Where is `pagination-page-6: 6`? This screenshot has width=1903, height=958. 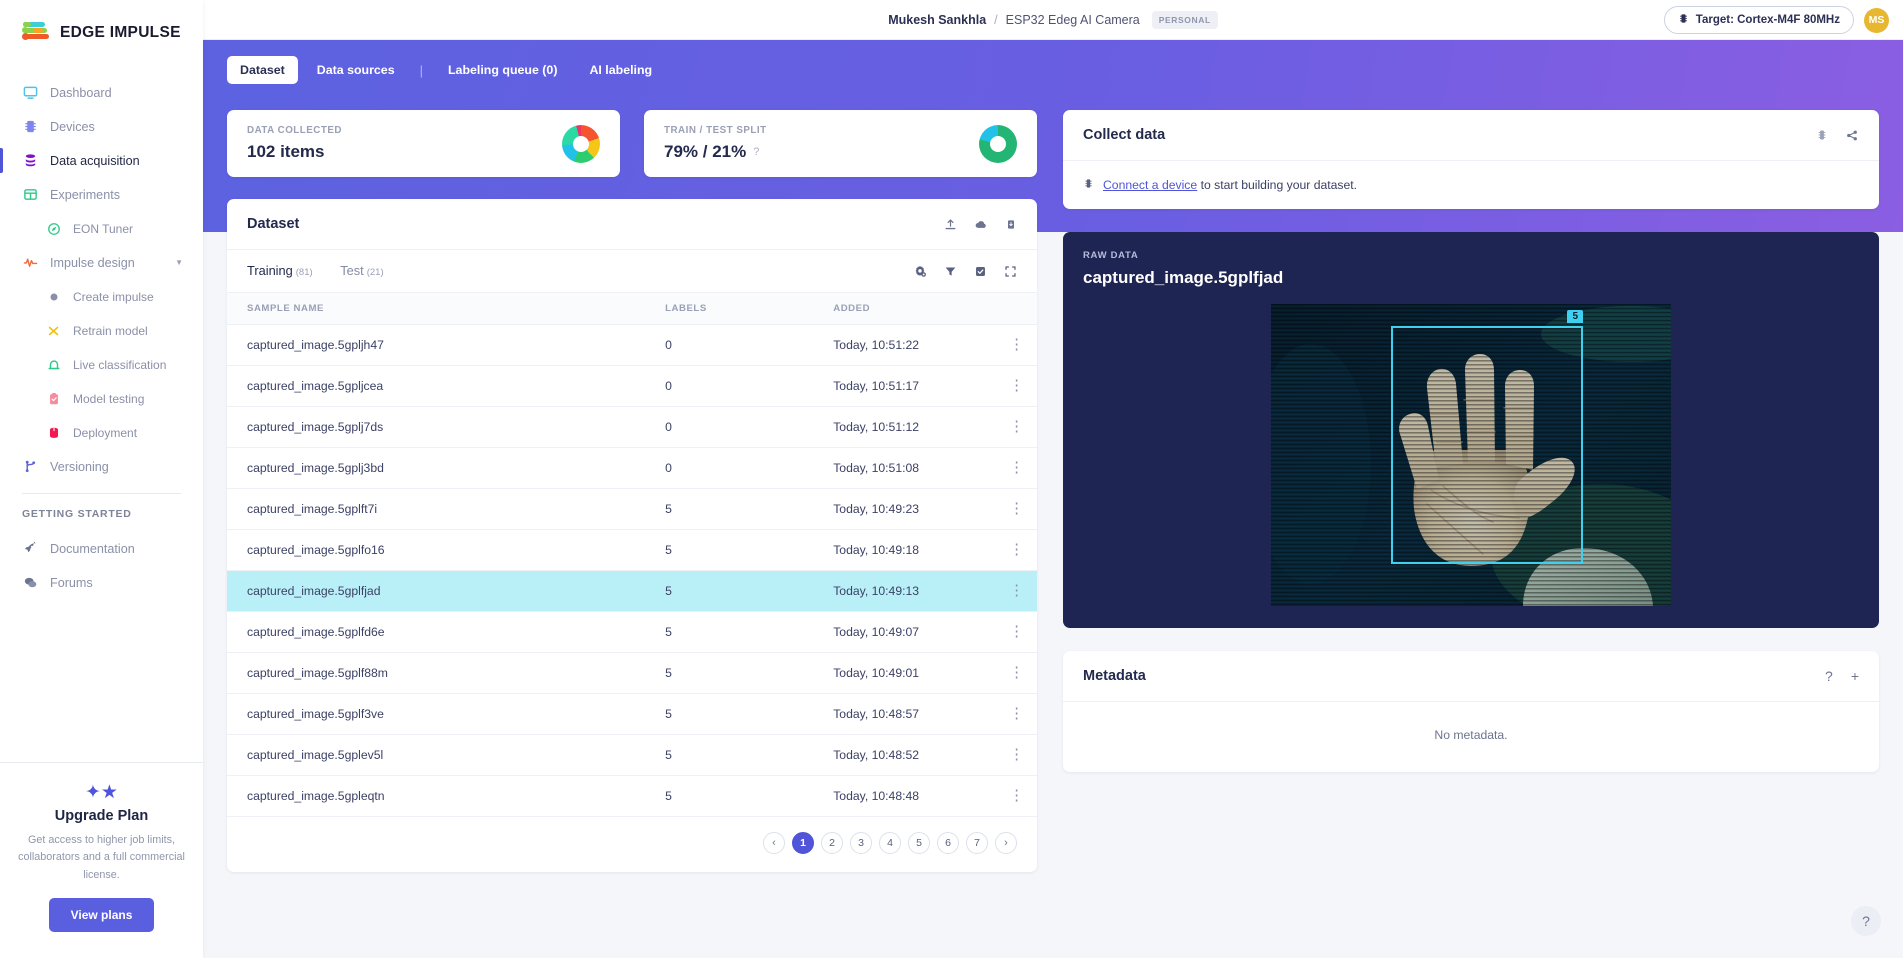
pagination-page-6: 6 is located at coordinates (948, 843).